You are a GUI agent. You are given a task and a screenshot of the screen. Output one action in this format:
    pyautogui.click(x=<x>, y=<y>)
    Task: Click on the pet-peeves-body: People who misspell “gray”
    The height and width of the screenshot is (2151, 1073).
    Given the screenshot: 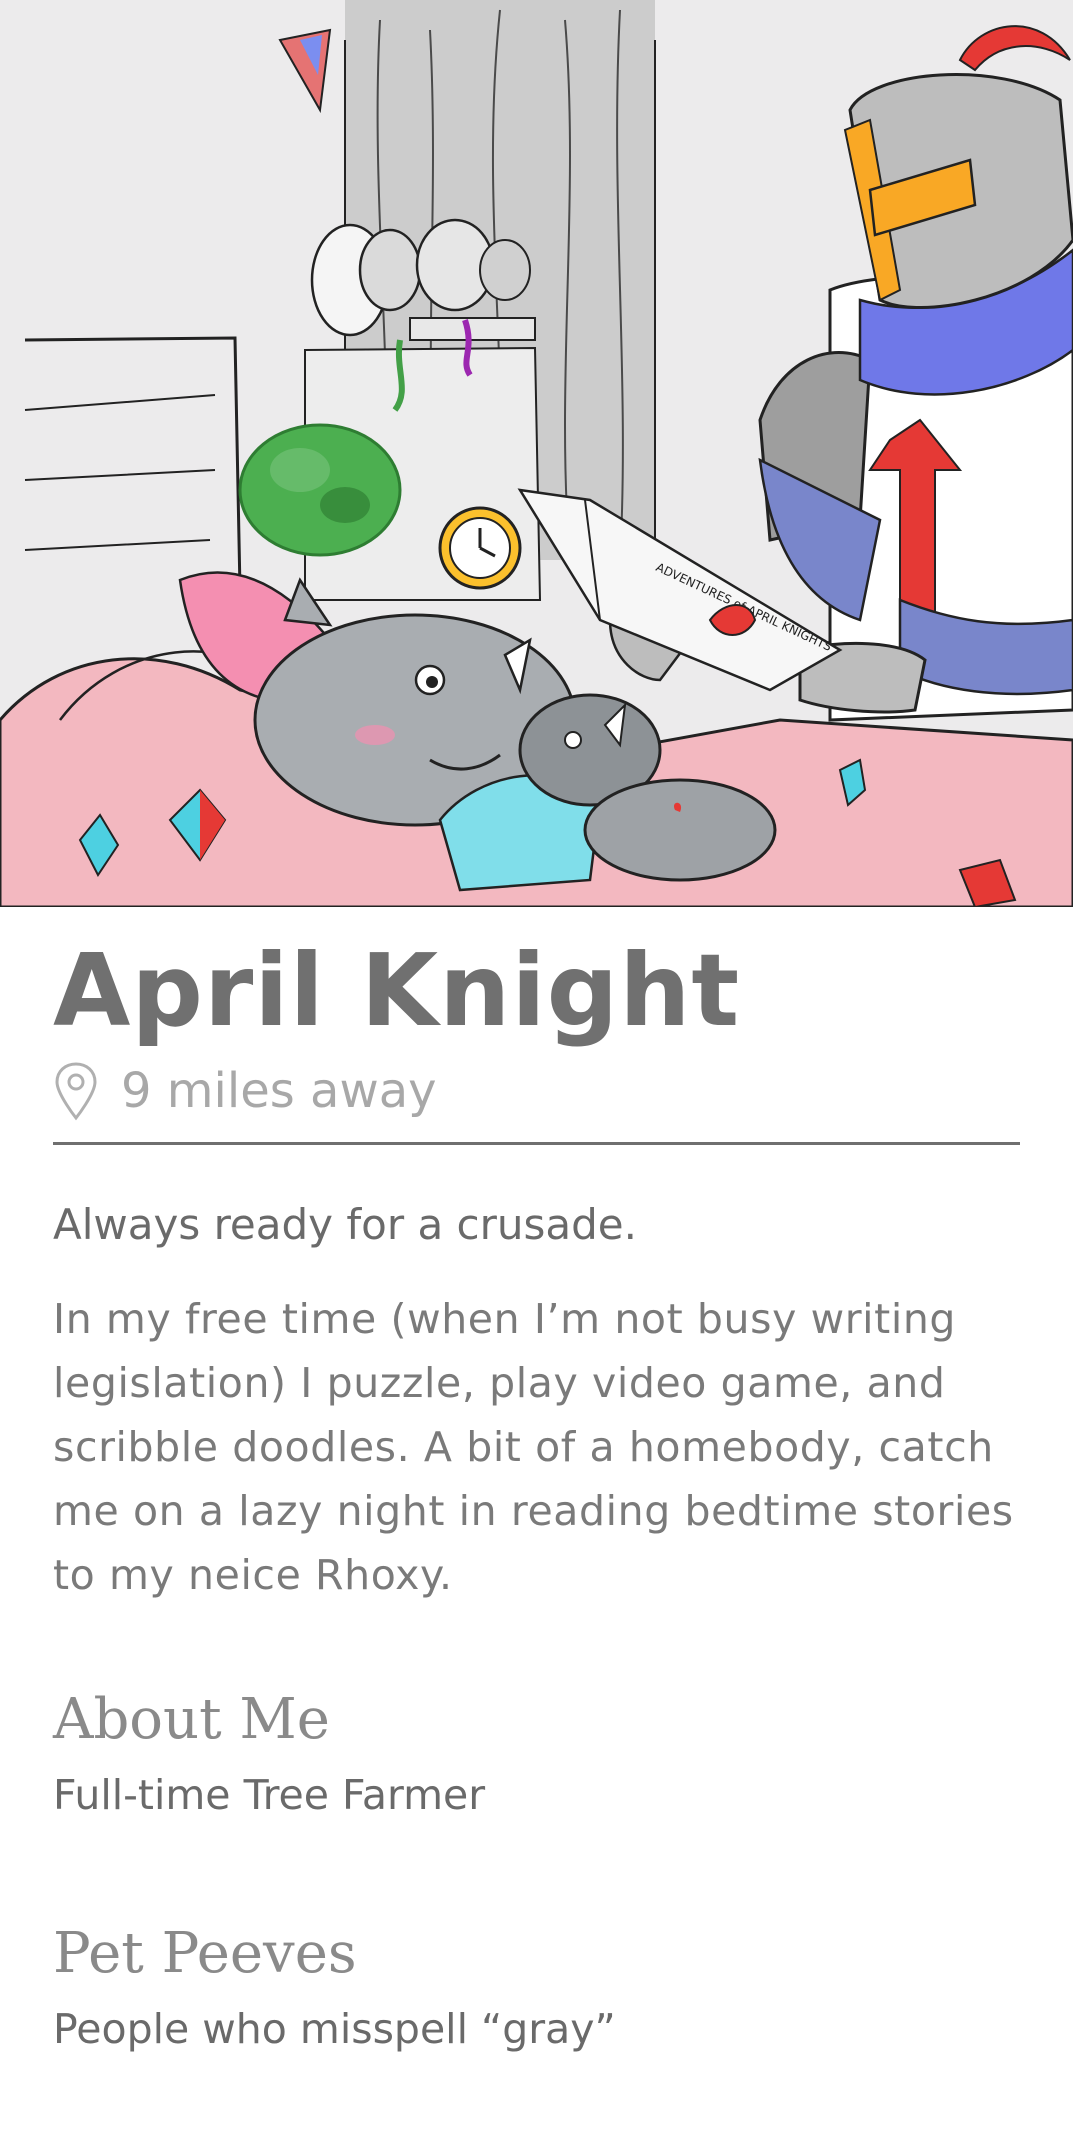 What is the action you would take?
    pyautogui.click(x=334, y=2029)
    